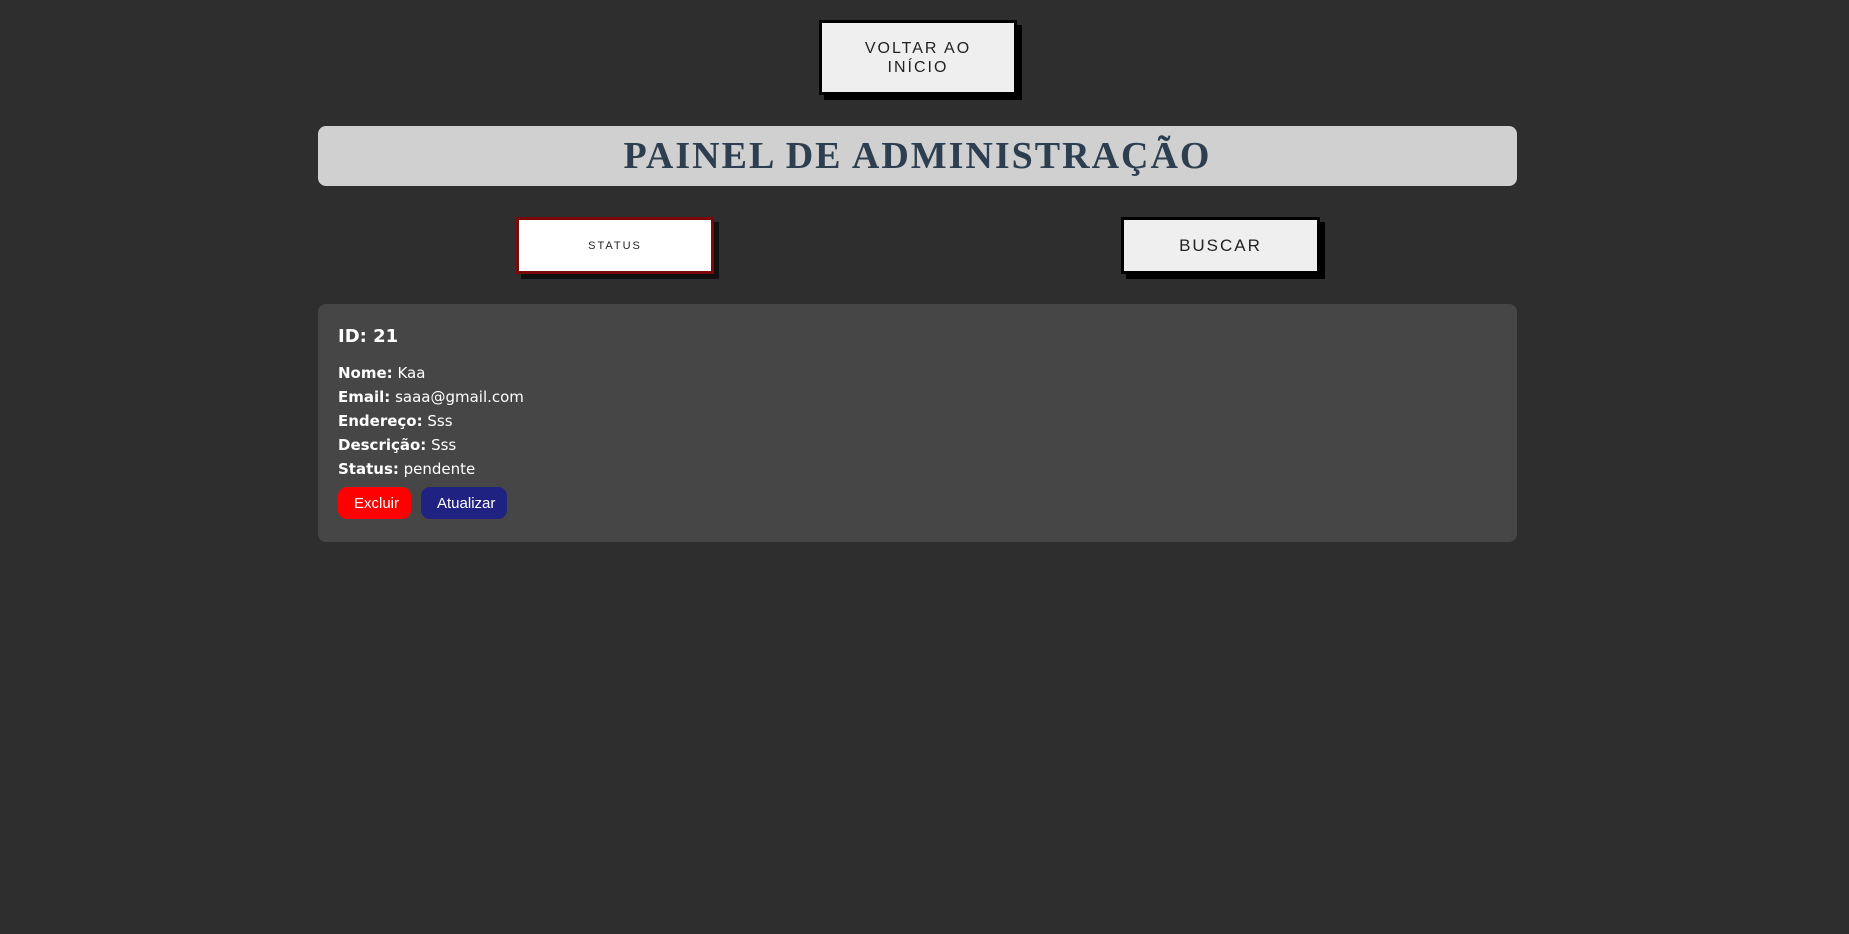  What do you see at coordinates (615, 245) in the screenshot?
I see `status-button: STATUS` at bounding box center [615, 245].